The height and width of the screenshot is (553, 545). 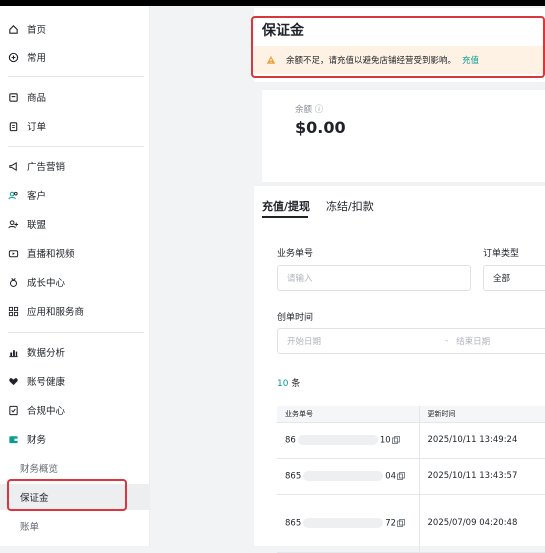 What do you see at coordinates (309, 110) in the screenshot?
I see `balance-label: 余额 ⓘ` at bounding box center [309, 110].